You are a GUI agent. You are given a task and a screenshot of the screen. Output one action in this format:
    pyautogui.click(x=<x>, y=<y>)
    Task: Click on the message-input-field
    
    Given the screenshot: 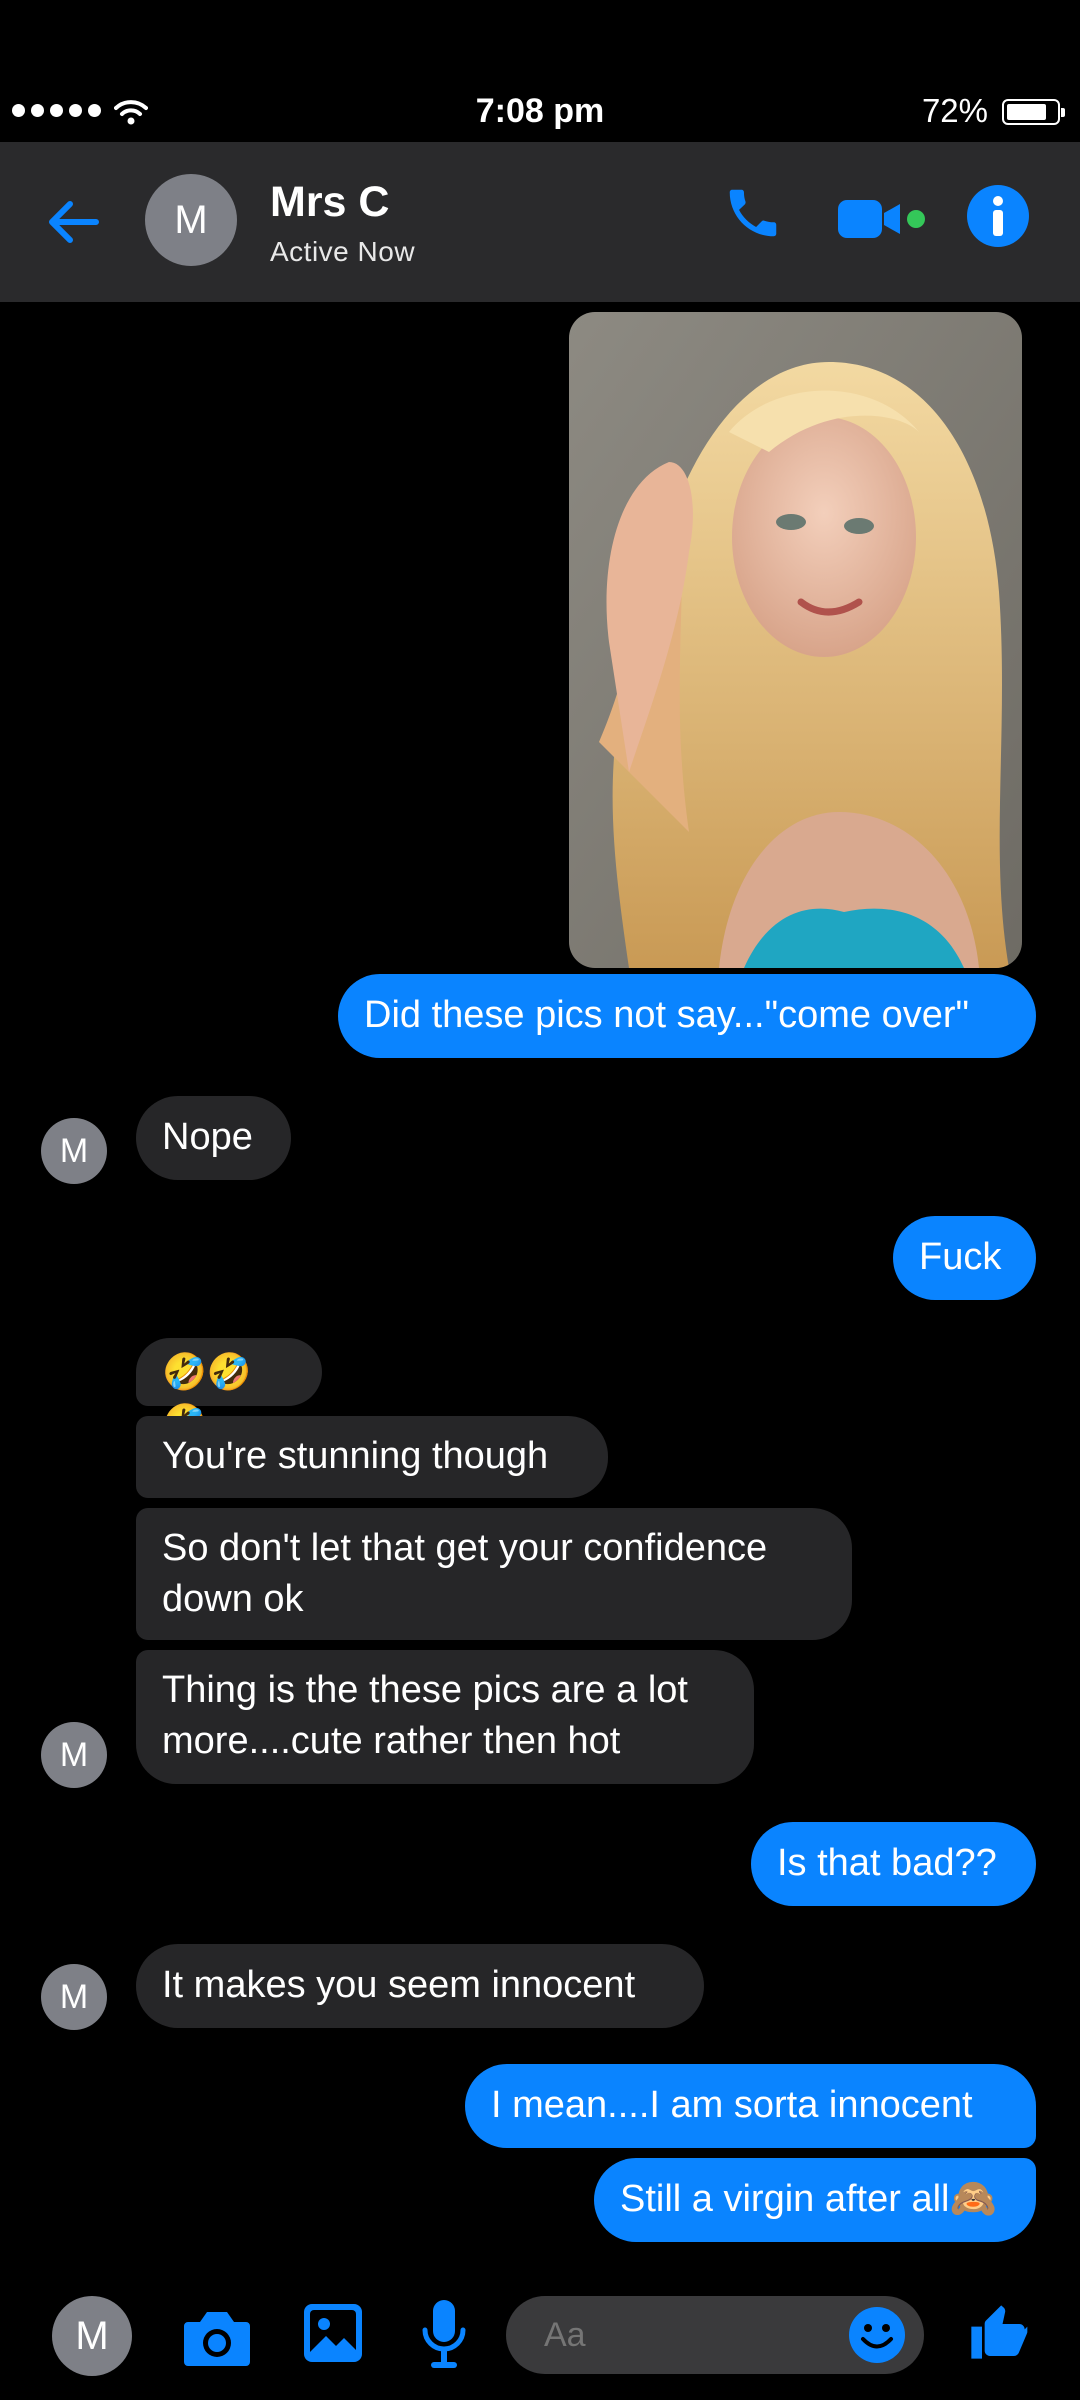 What is the action you would take?
    pyautogui.click(x=715, y=2335)
    